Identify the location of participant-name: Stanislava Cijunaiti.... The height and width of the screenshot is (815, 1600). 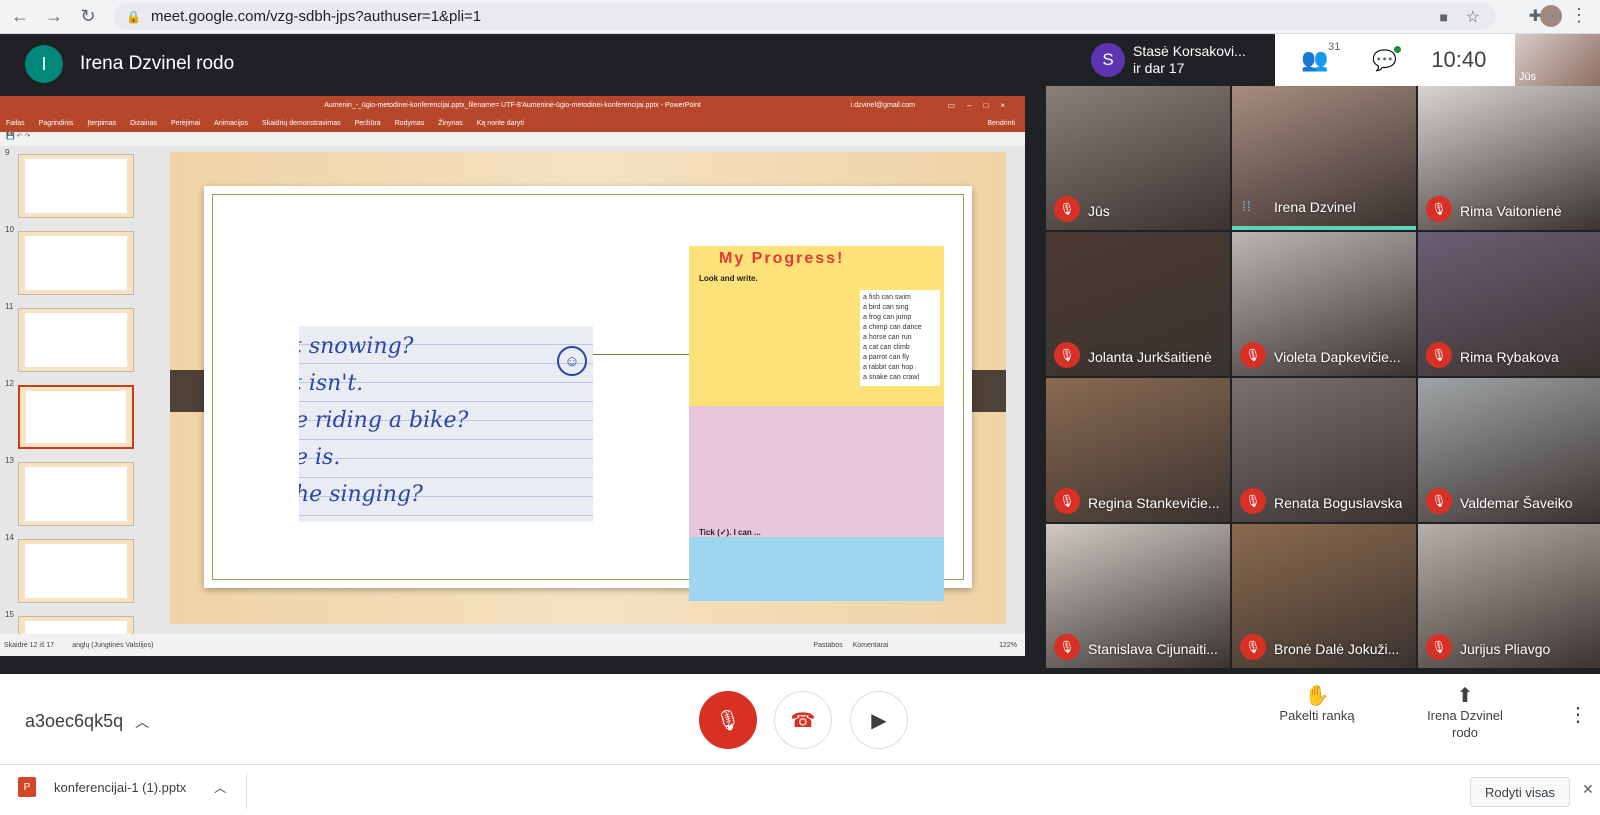
(1153, 649).